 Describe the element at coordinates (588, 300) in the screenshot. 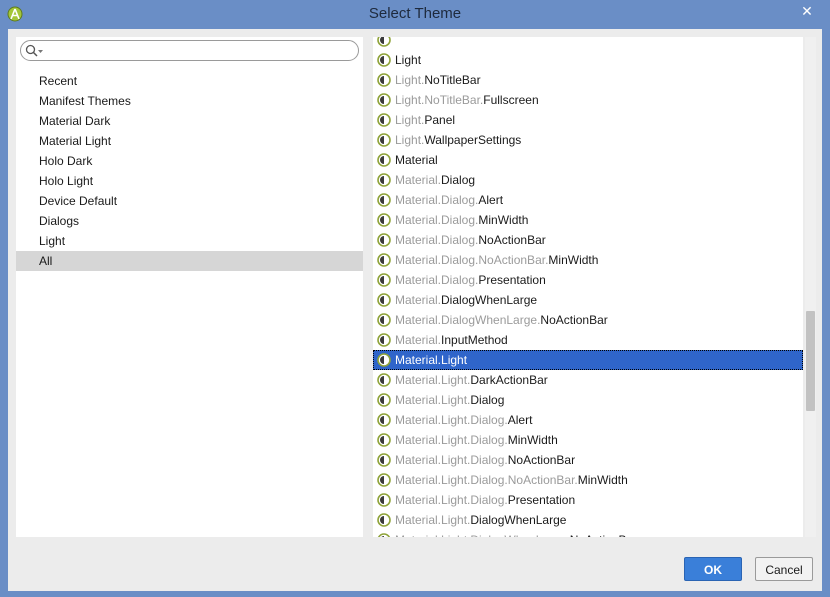

I see `theme-list-item: Material.DialogWhenLarge` at that location.